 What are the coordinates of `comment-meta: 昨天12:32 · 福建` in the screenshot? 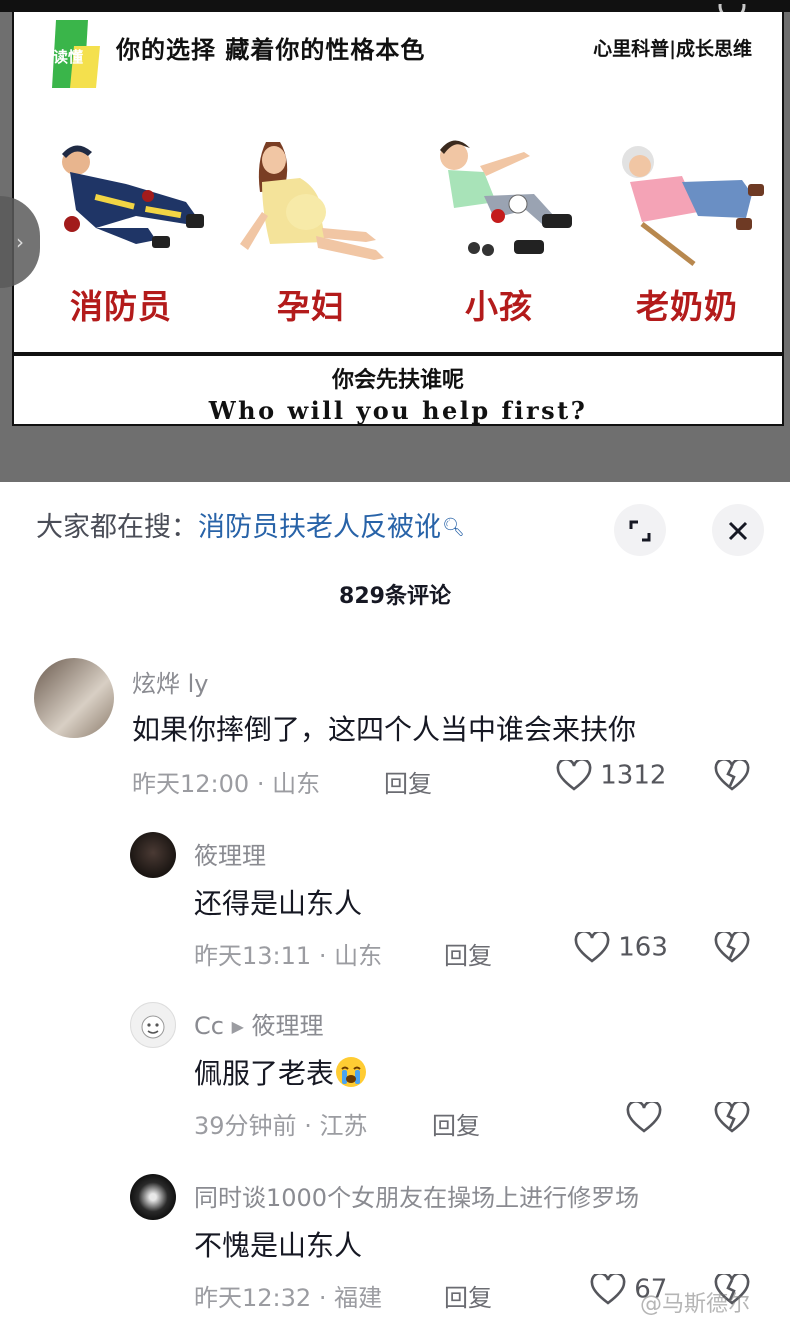 It's located at (288, 1295).